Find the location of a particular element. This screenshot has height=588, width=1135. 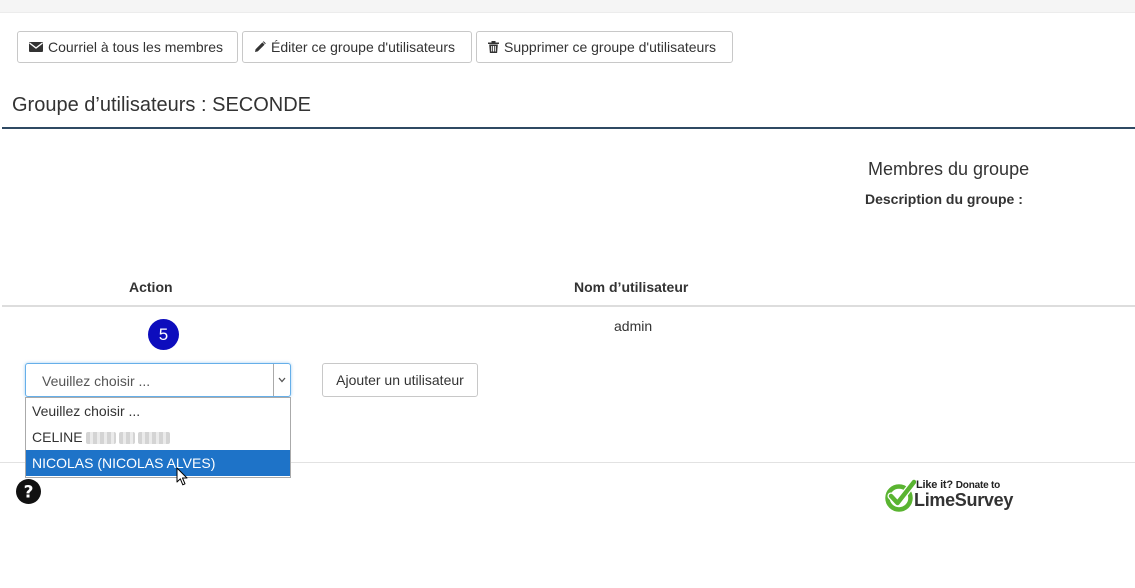

pencil-icon is located at coordinates (260, 47).